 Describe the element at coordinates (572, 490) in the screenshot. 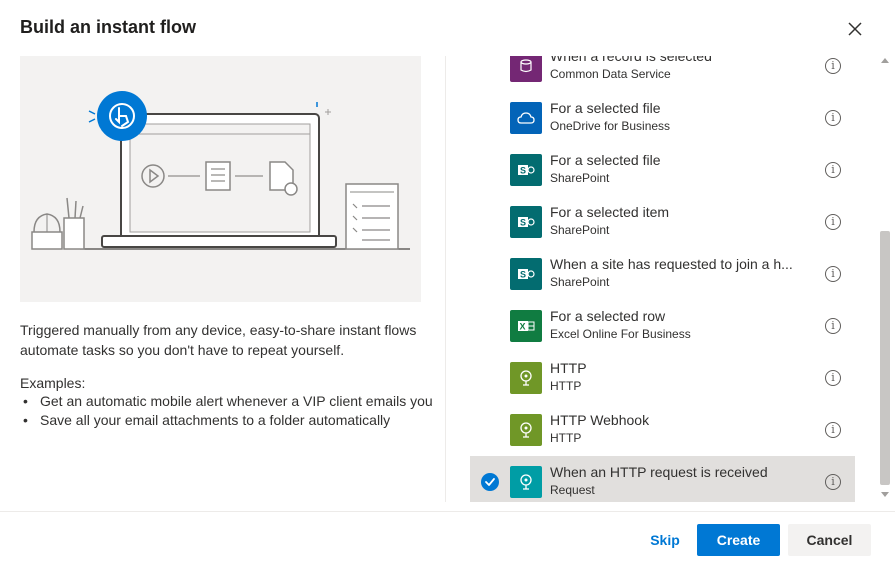

I see `trigger-connector: Request` at that location.